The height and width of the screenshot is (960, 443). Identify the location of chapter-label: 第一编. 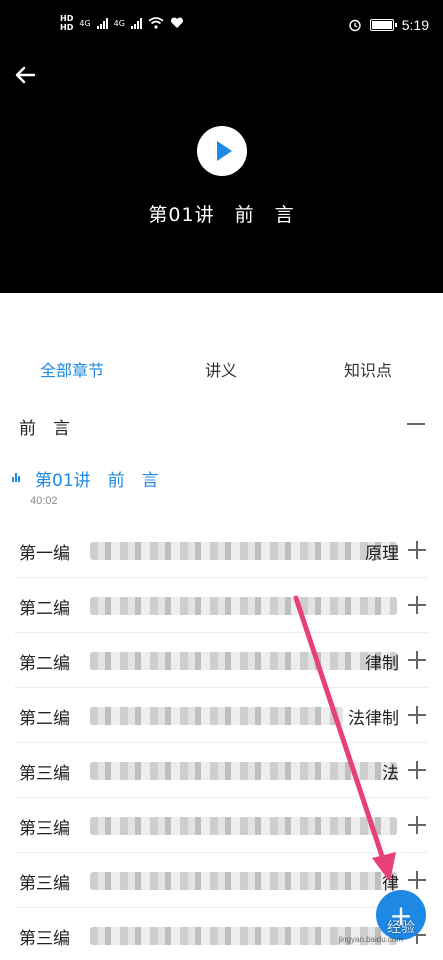
(44, 554).